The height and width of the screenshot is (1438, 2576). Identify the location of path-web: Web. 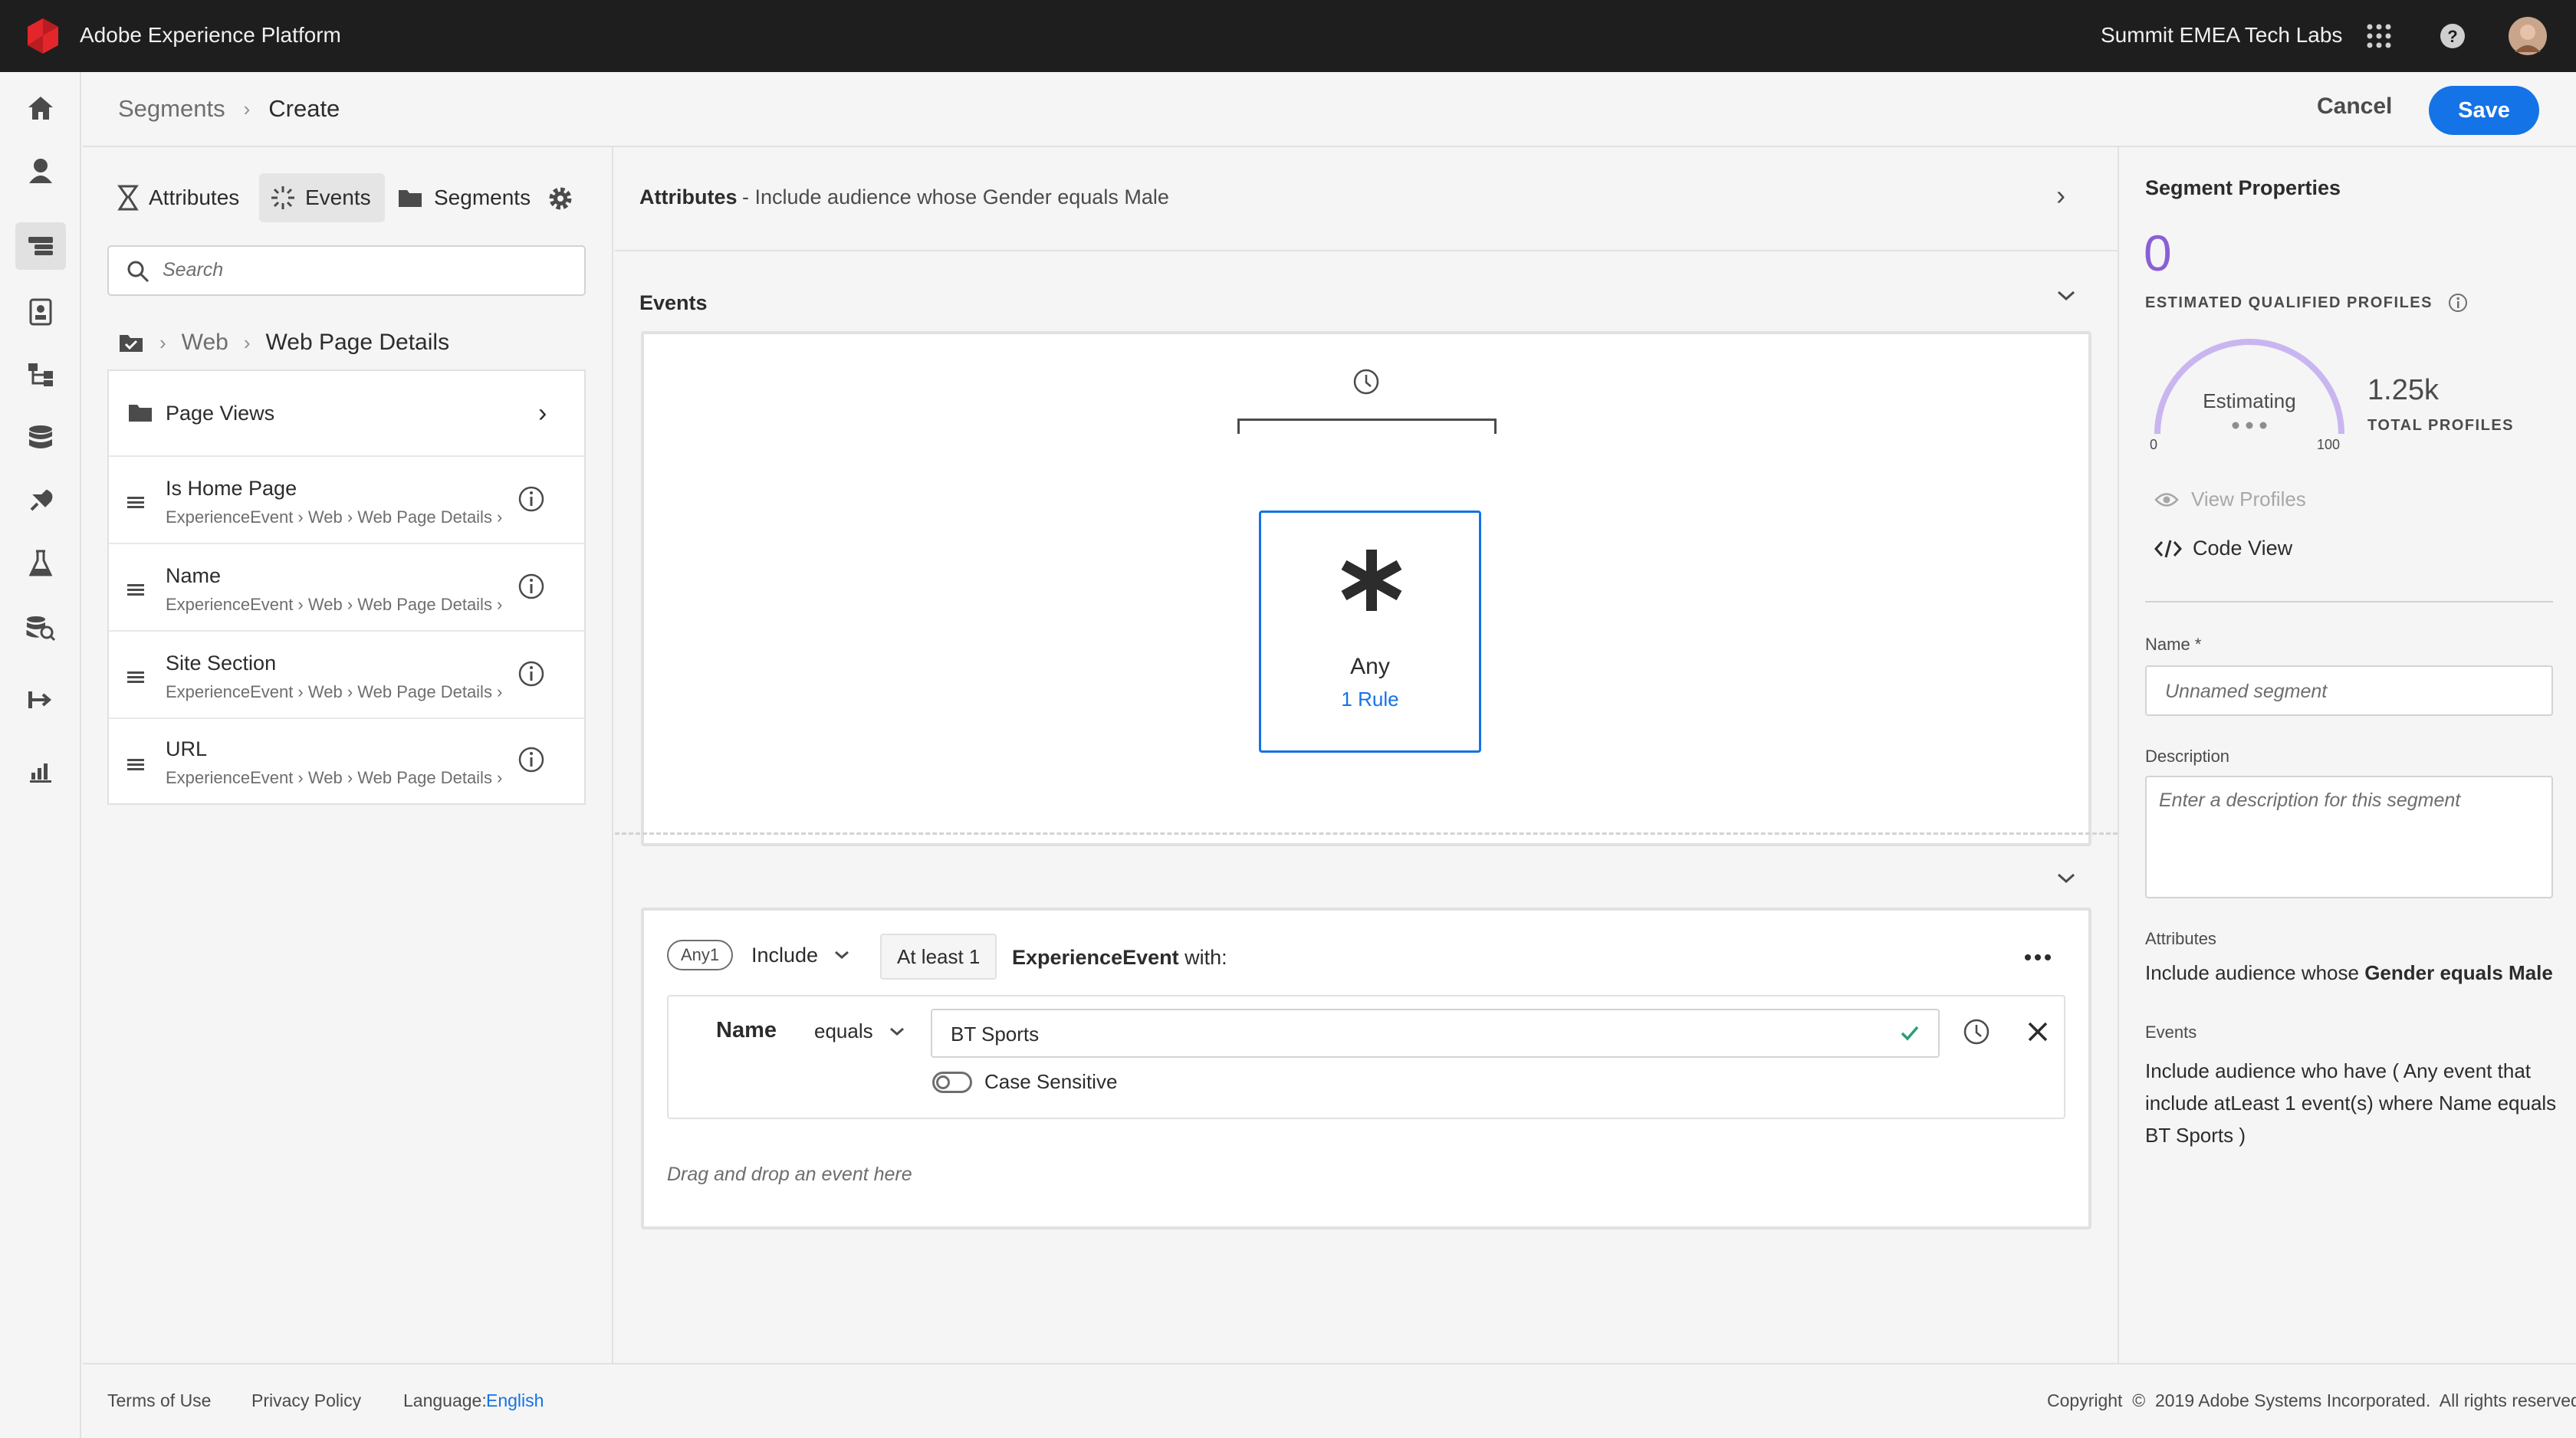
(205, 343).